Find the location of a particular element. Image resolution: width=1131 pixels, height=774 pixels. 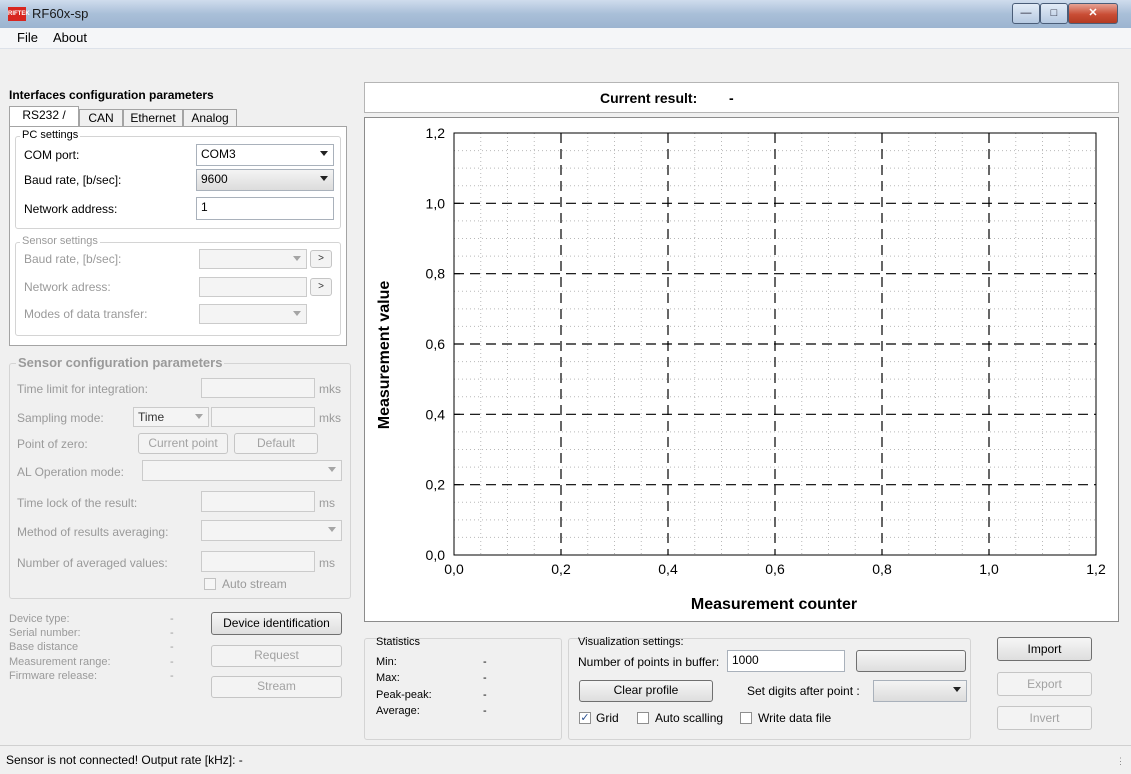

base-distance-label: Base distance is located at coordinates (44, 647).